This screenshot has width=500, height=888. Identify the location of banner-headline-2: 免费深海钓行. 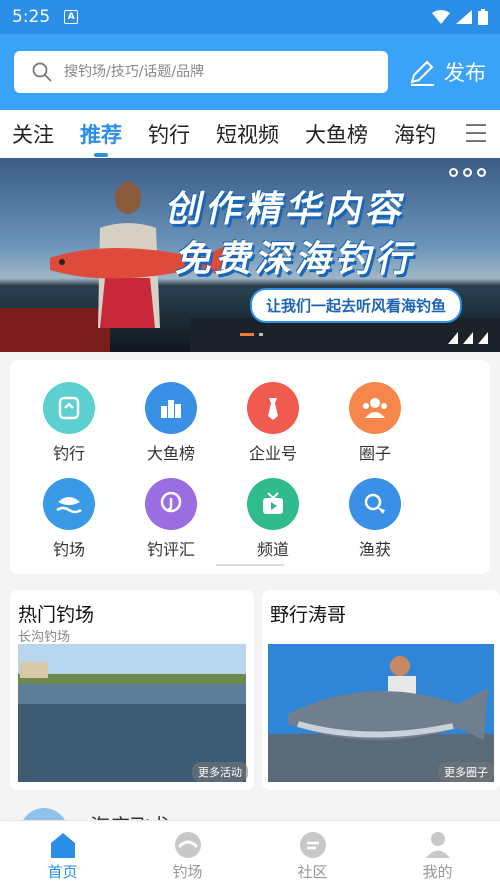
(297, 259).